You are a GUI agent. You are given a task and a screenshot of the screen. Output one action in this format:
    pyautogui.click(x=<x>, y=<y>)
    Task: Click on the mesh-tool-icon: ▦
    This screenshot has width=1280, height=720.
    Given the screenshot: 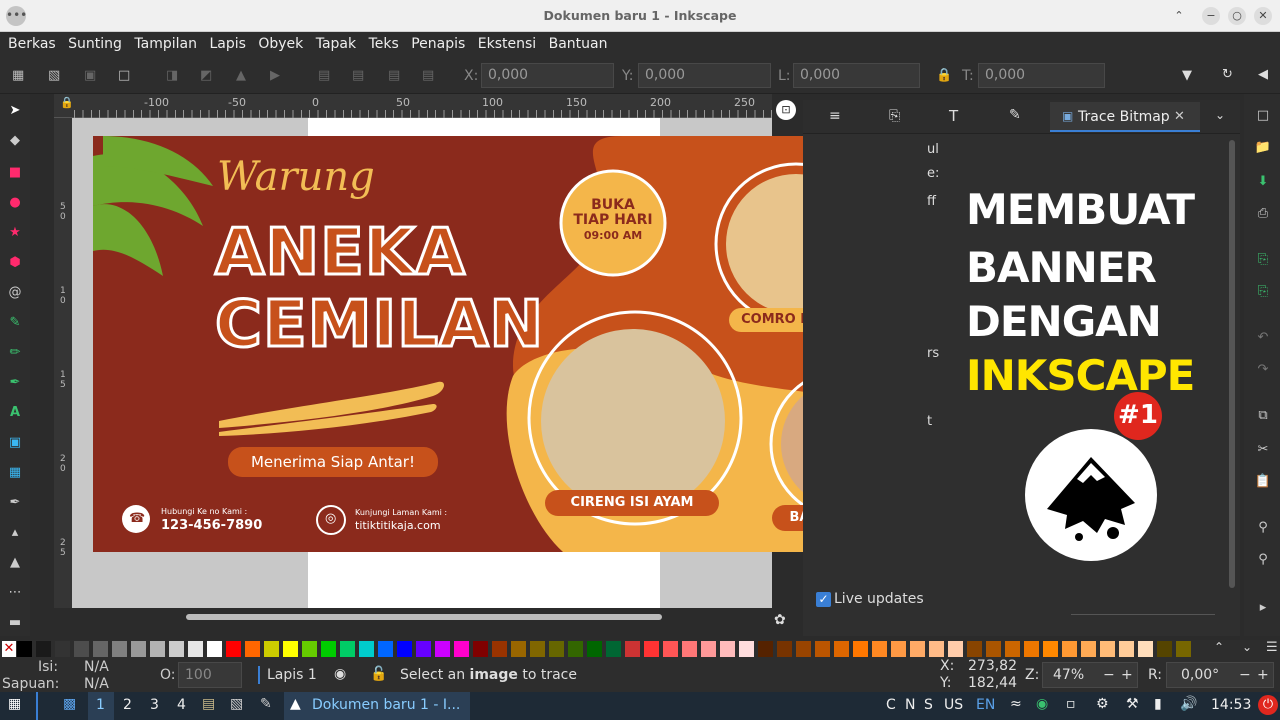 What is the action you would take?
    pyautogui.click(x=15, y=473)
    